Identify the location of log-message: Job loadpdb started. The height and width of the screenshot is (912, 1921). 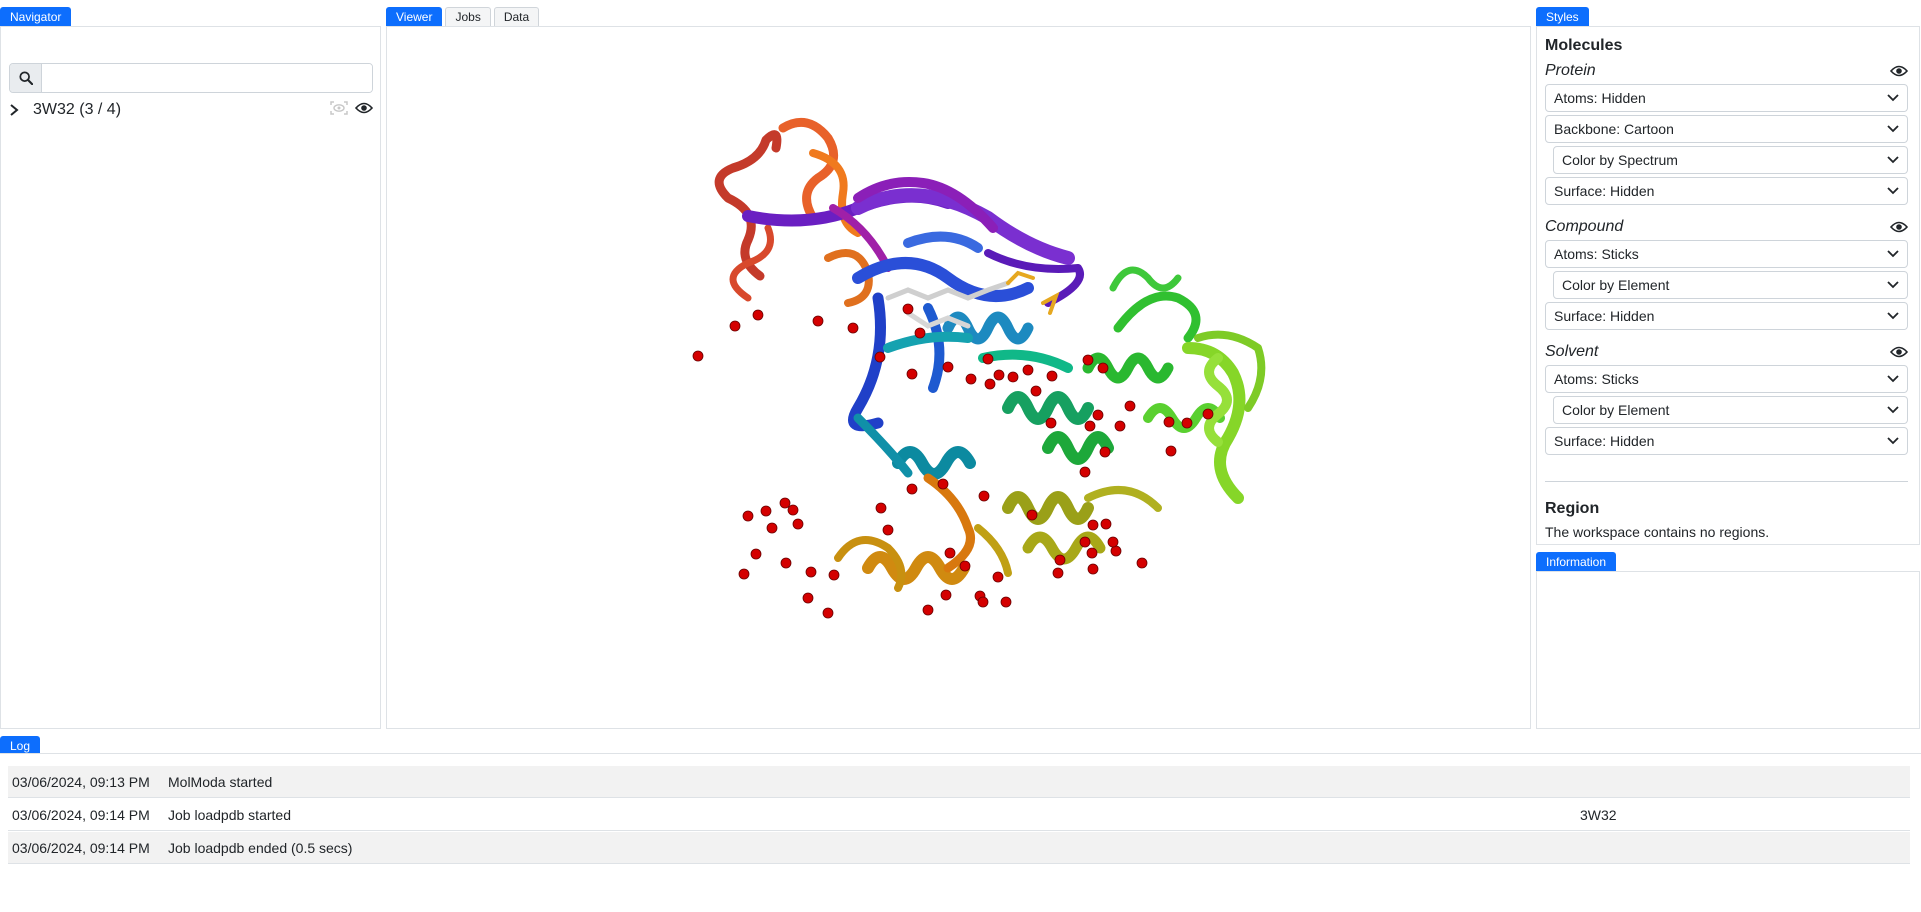
(229, 814).